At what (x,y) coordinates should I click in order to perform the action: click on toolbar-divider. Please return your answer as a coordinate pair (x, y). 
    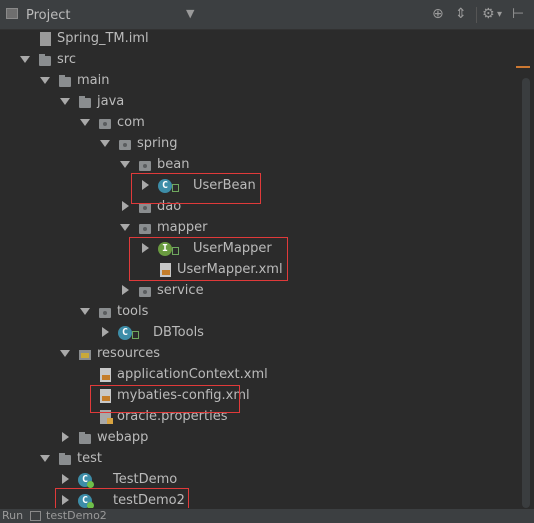
    Looking at the image, I should click on (476, 15).